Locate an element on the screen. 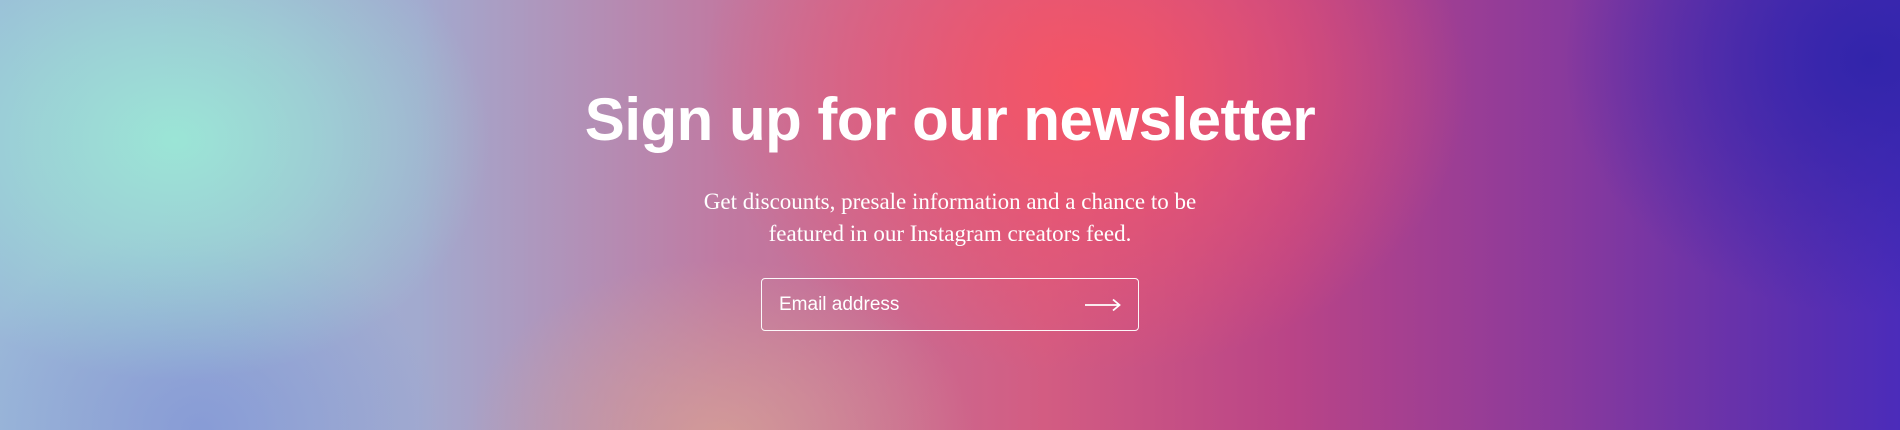 The width and height of the screenshot is (1900, 430). email-input is located at coordinates (924, 304).